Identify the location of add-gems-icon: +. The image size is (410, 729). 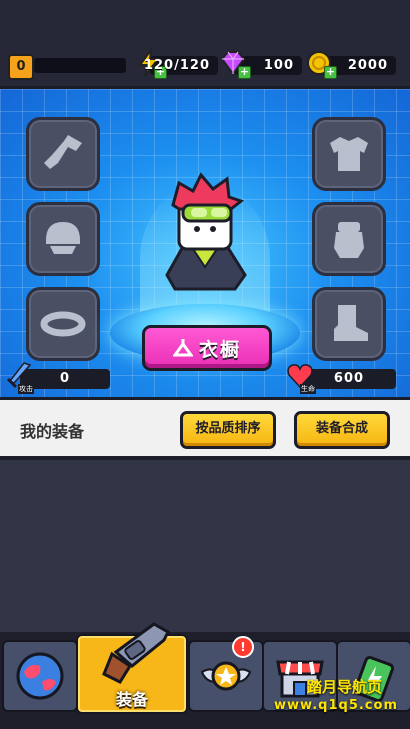
(244, 72).